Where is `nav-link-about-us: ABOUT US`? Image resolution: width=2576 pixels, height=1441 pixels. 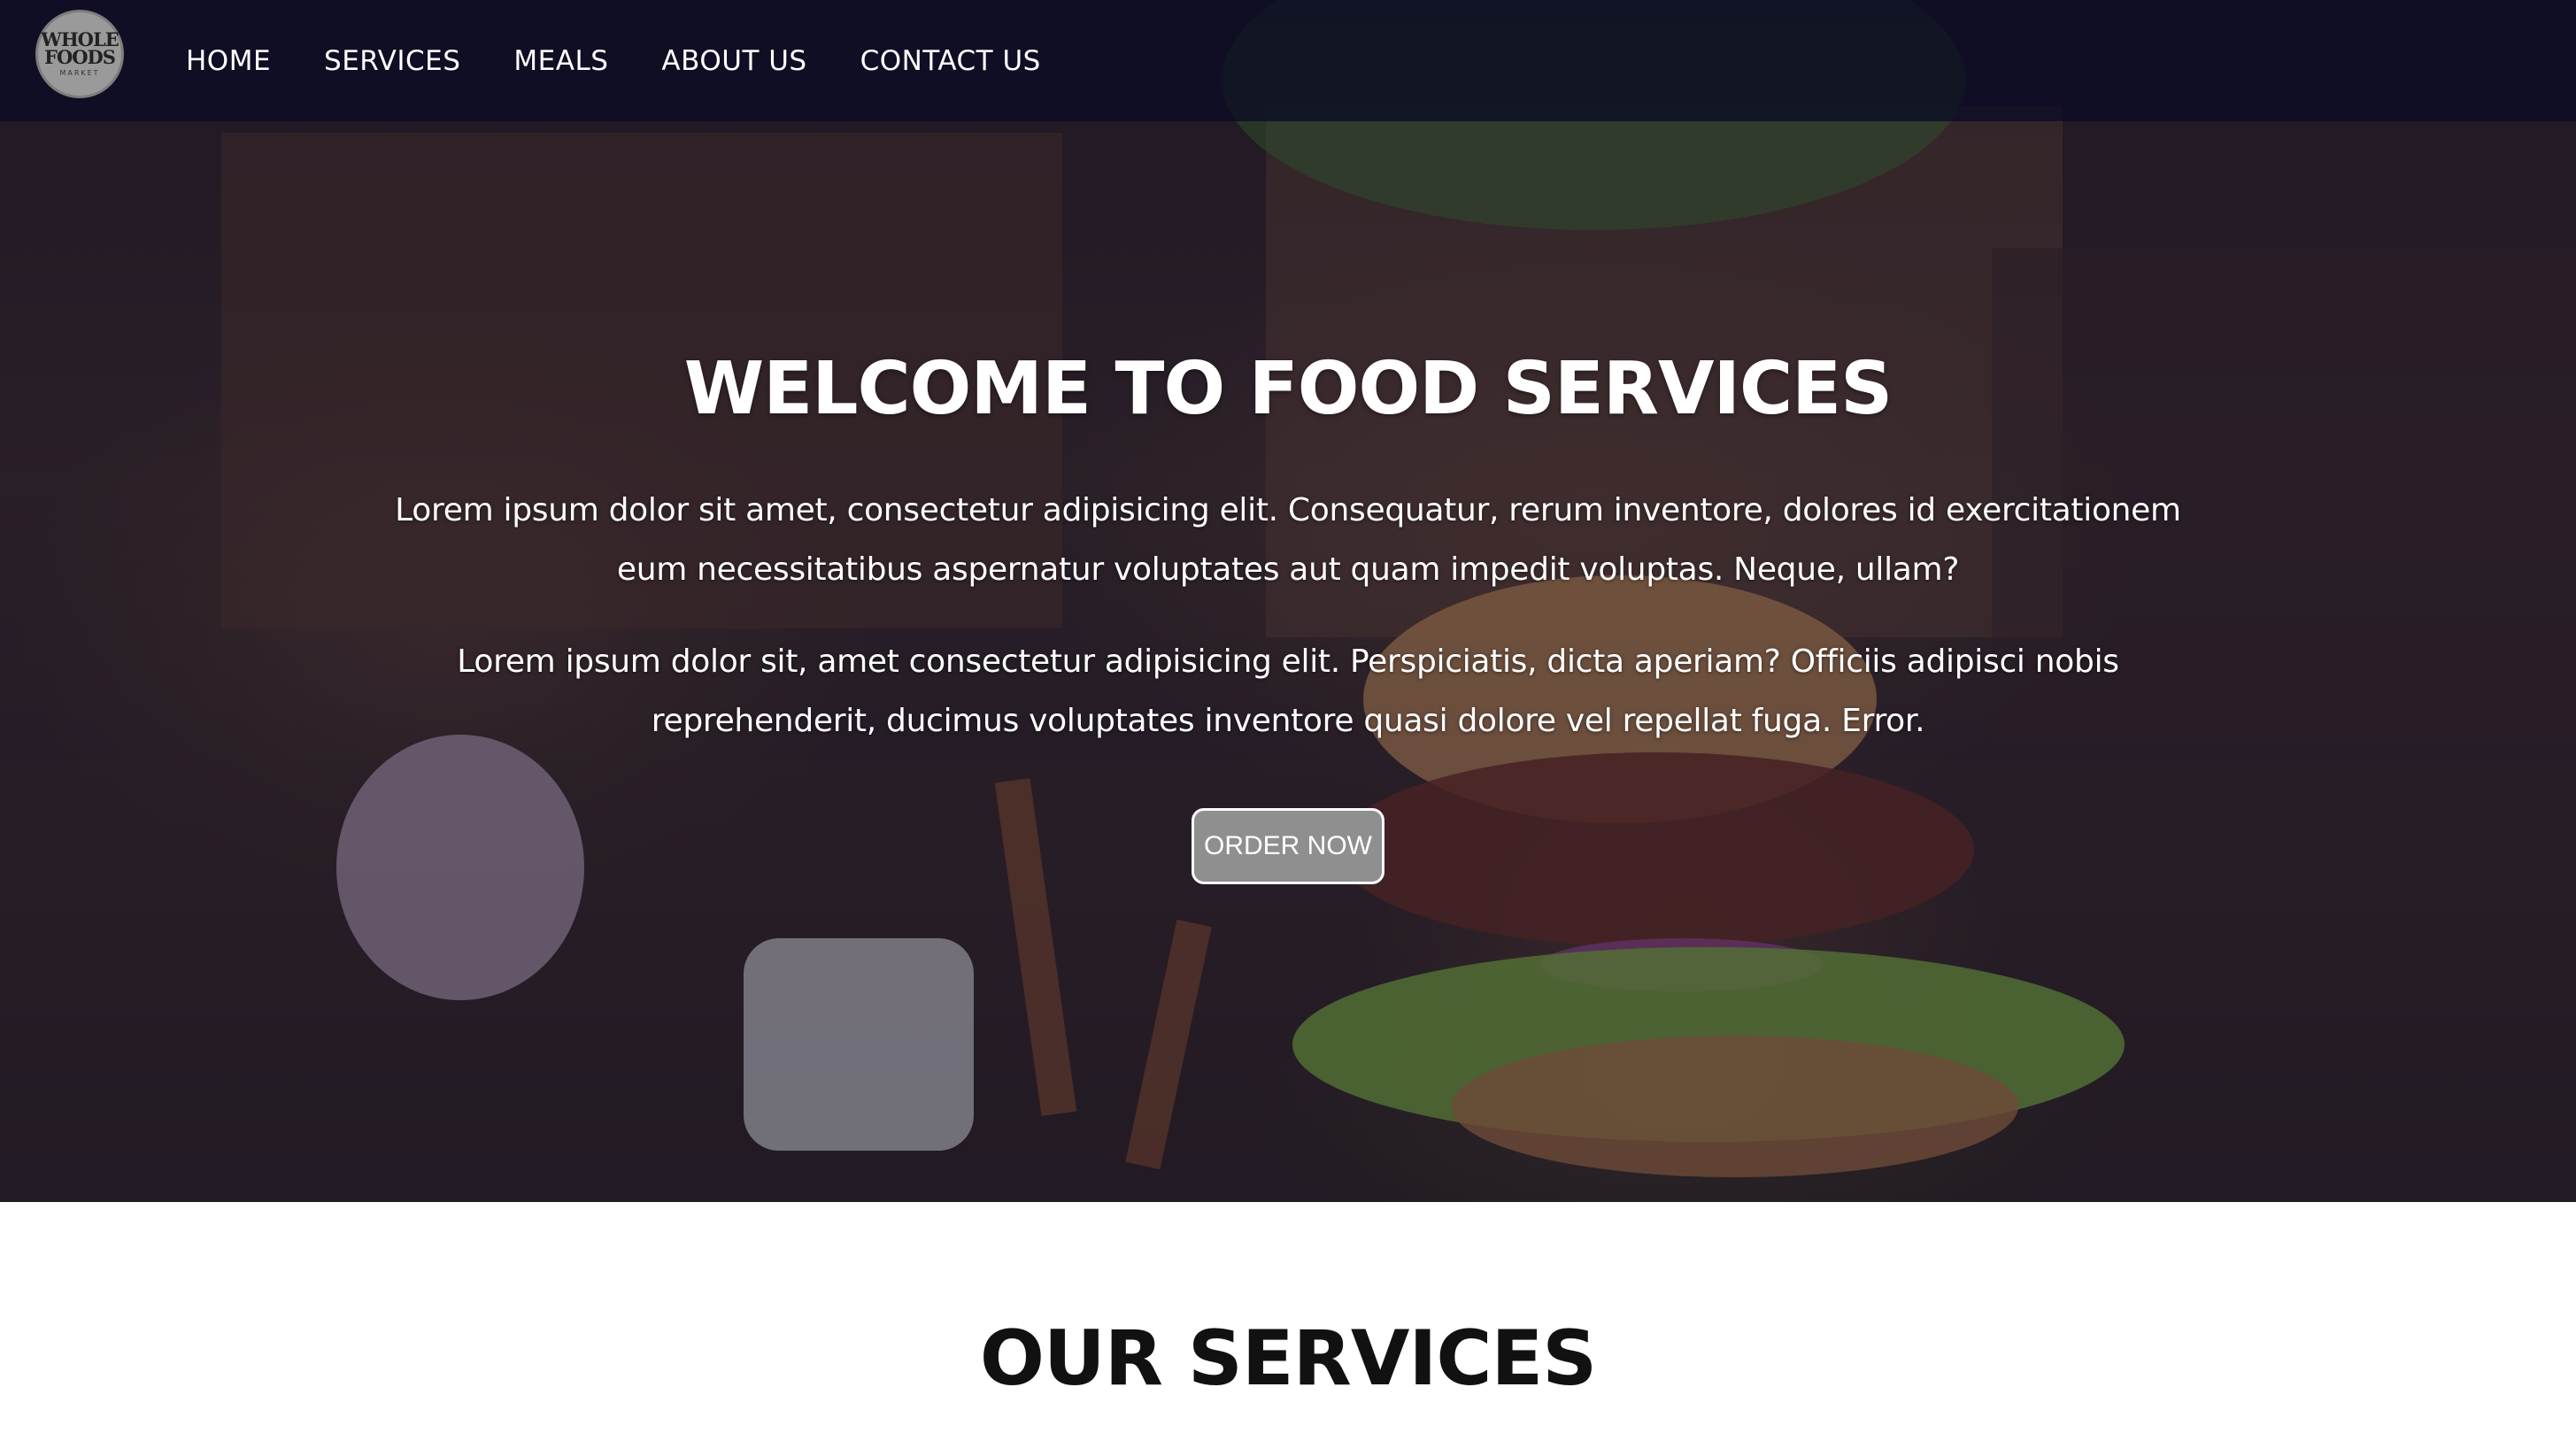
nav-link-about-us: ABOUT US is located at coordinates (733, 61).